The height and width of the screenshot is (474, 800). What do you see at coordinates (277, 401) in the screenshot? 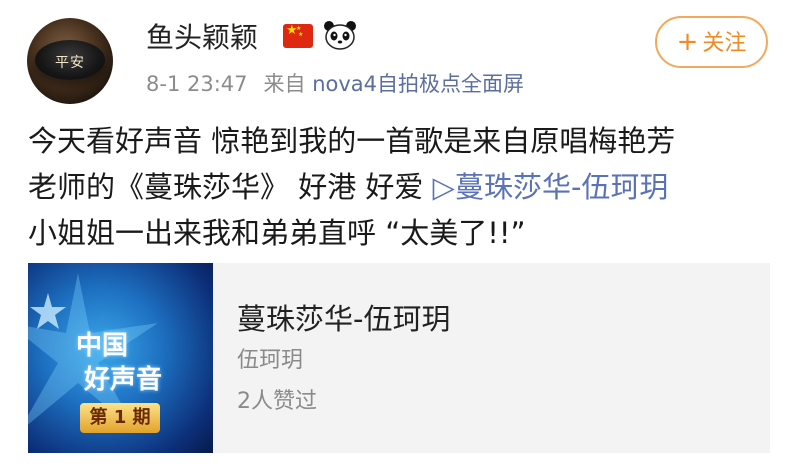
I see `song-likes: 2人赞过` at bounding box center [277, 401].